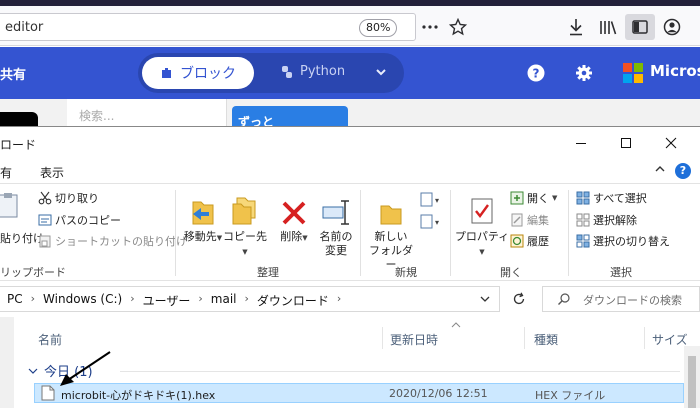 This screenshot has height=408, width=700. What do you see at coordinates (576, 27) in the screenshot?
I see `download-icon` at bounding box center [576, 27].